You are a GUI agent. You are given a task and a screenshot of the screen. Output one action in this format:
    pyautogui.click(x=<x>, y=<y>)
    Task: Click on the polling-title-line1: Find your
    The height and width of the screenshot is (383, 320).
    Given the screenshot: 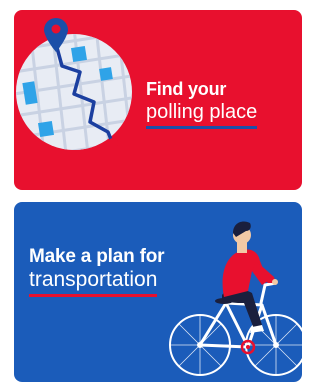 What is the action you would take?
    pyautogui.click(x=186, y=89)
    